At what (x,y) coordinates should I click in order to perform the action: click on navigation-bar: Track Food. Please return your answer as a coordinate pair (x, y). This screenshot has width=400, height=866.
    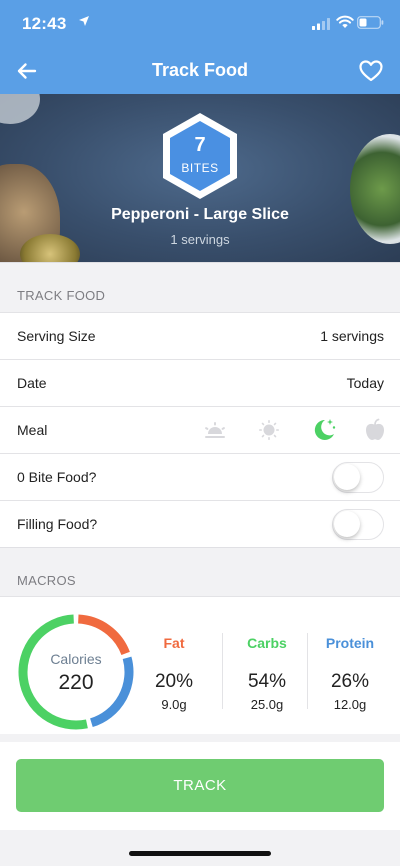
    Looking at the image, I should click on (200, 71).